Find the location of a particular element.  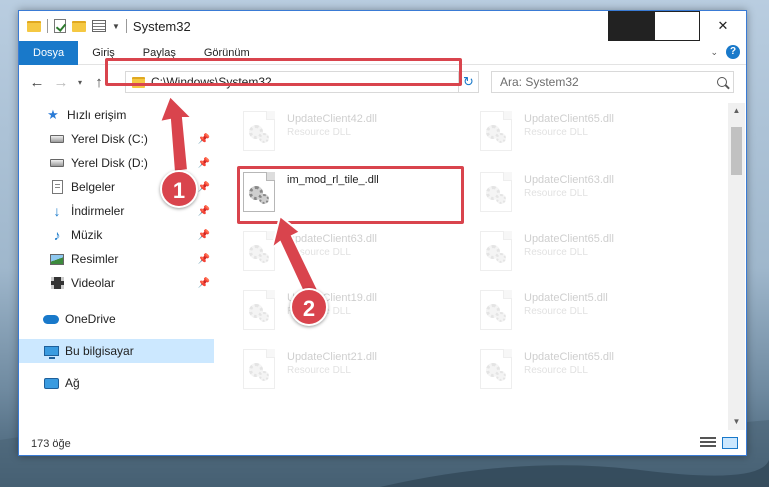

tiles-view-icon is located at coordinates (730, 443).